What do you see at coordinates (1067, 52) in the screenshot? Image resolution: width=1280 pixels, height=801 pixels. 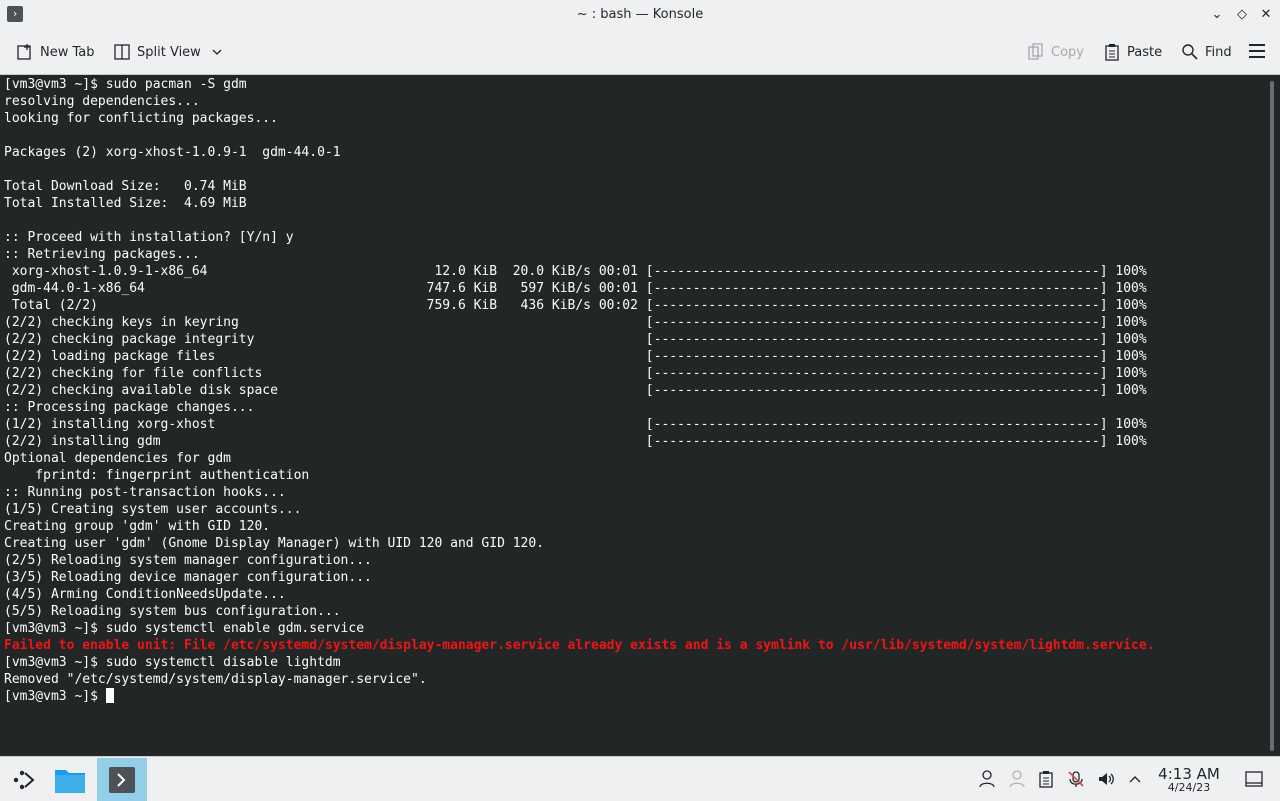 I see `copy-label: Copy` at bounding box center [1067, 52].